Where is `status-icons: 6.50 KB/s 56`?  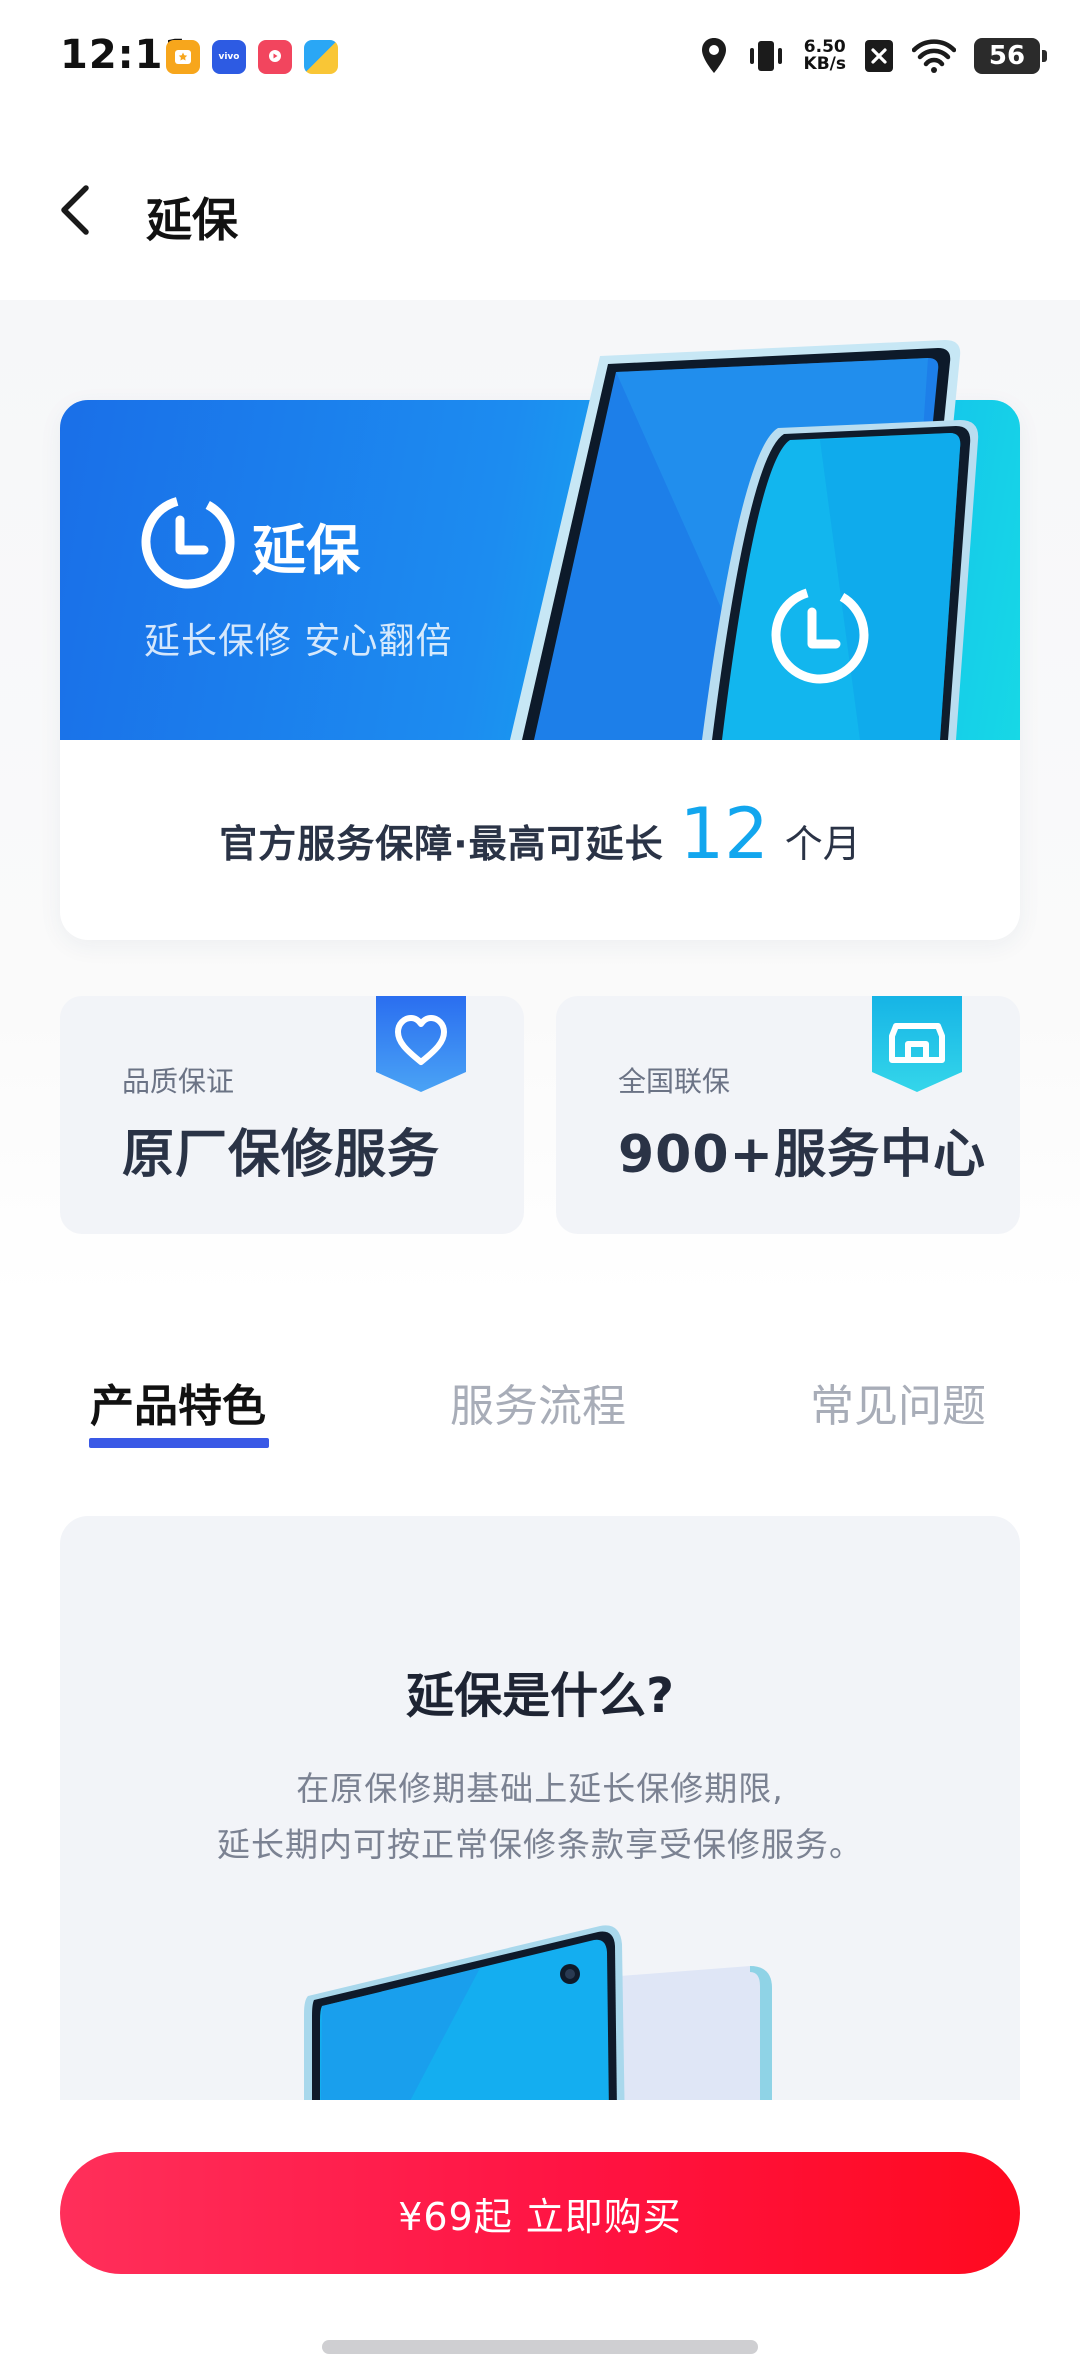
status-icons: 6.50 KB/s 56 is located at coordinates (873, 56).